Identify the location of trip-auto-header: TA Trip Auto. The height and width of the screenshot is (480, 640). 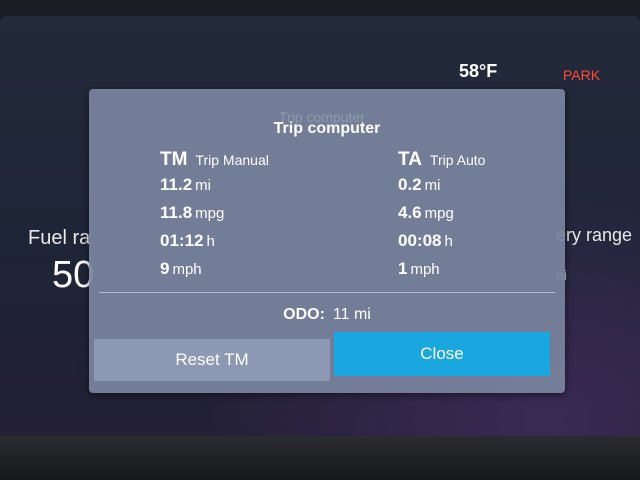
(441, 162).